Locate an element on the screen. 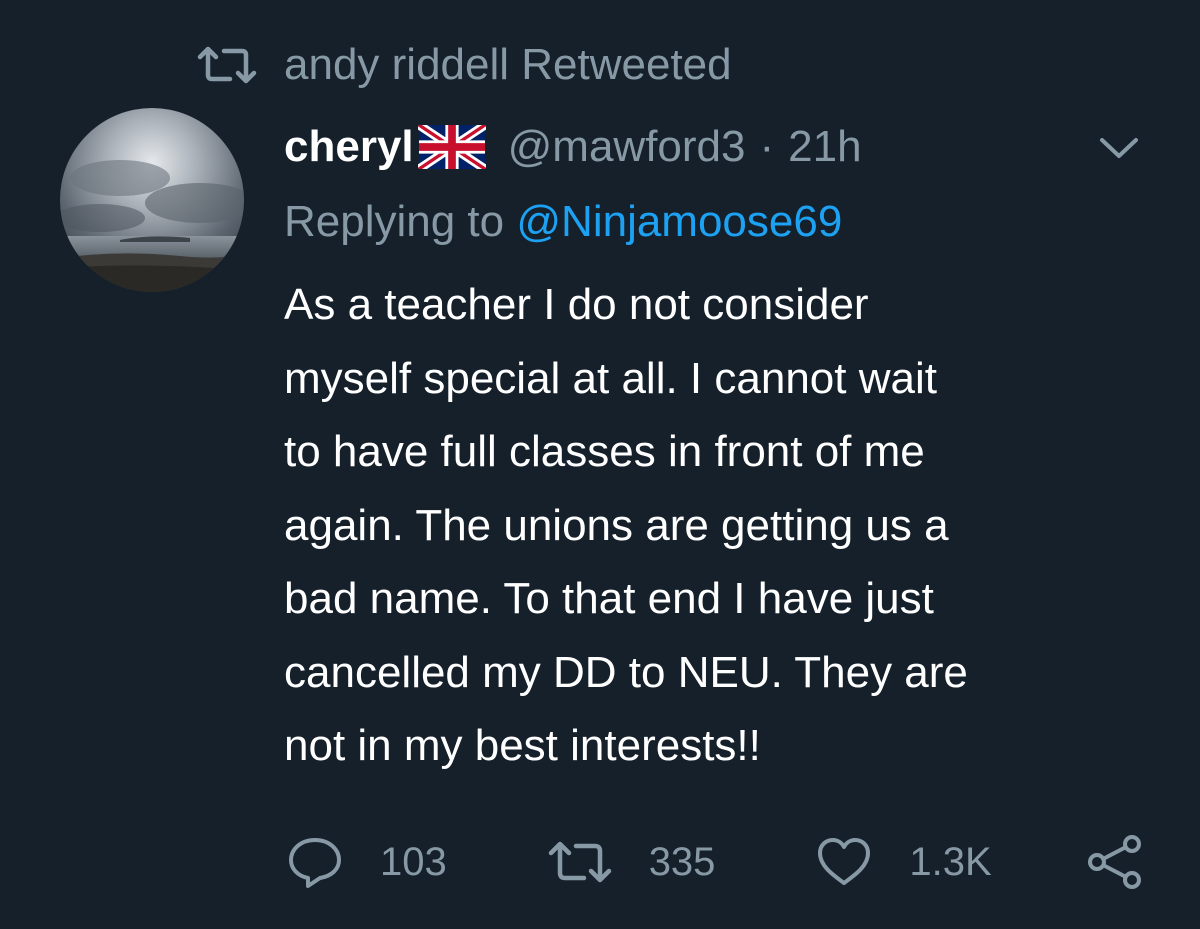  like-count: 1.3K is located at coordinates (950, 861).